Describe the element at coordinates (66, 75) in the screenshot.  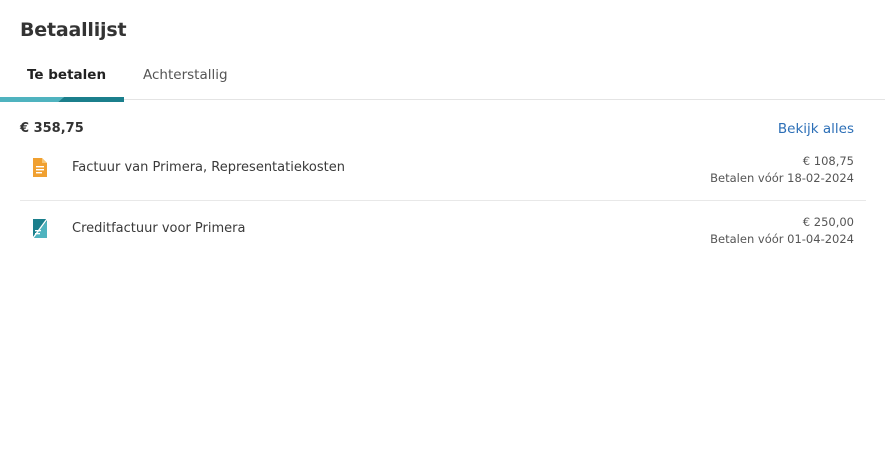
I see `tab-te-betalen: Te betalen` at that location.